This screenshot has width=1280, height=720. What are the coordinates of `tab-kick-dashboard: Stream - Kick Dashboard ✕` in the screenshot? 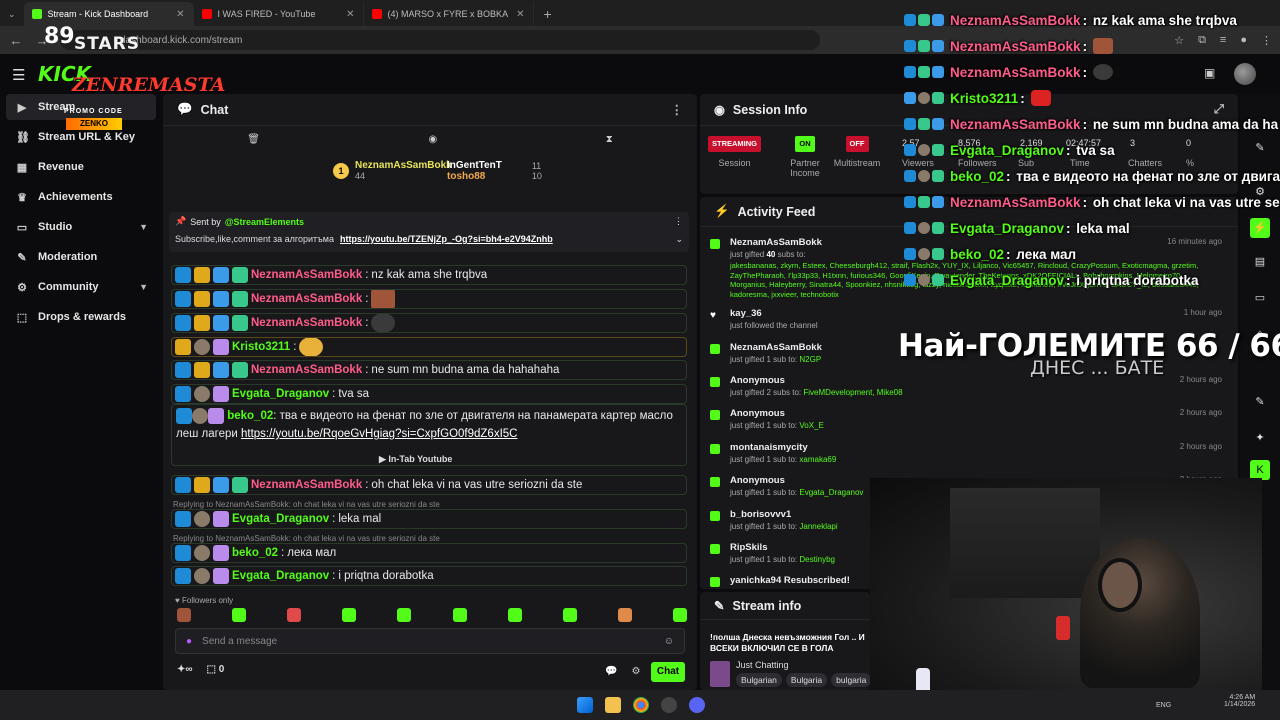 It's located at (108, 14).